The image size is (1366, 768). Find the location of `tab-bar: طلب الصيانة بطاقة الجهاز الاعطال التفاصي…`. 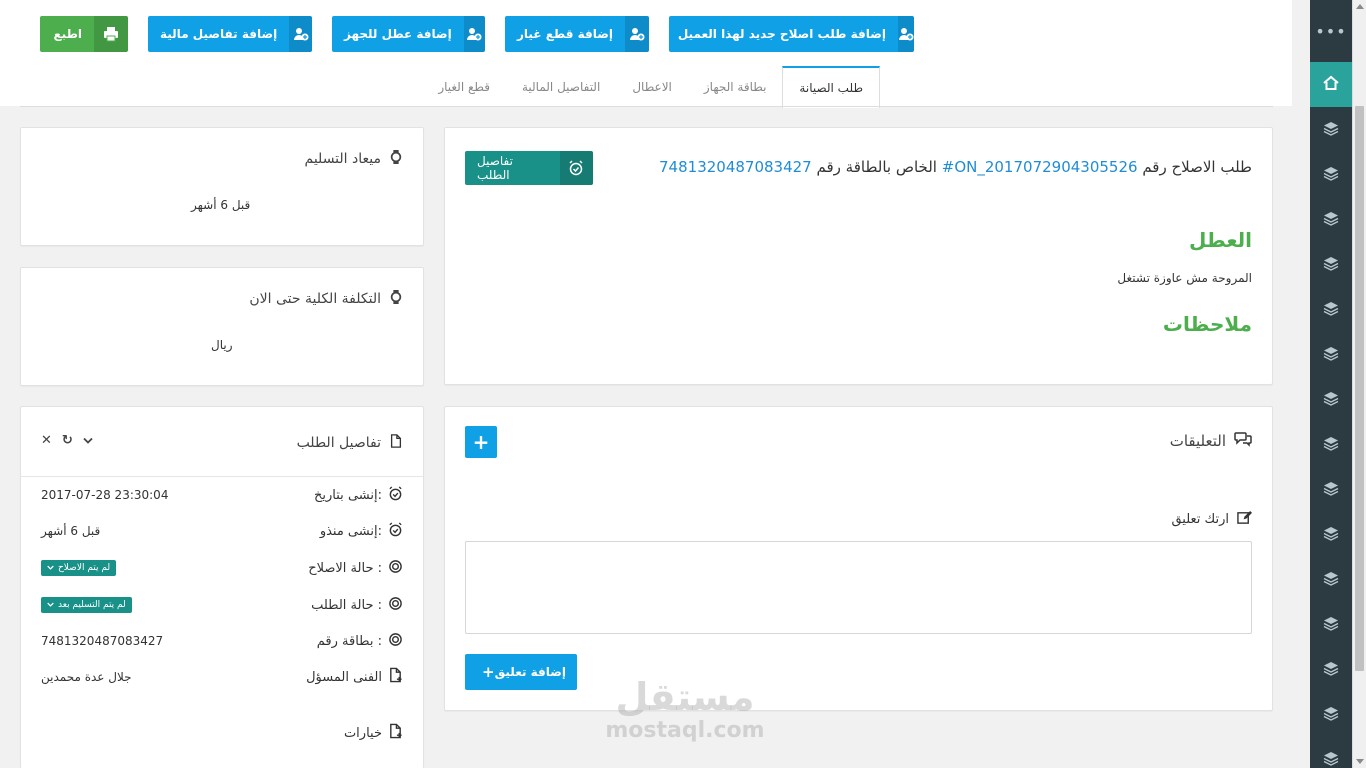

tab-bar: طلب الصيانة بطاقة الجهاز الاعطال التفاصي… is located at coordinates (651, 87).